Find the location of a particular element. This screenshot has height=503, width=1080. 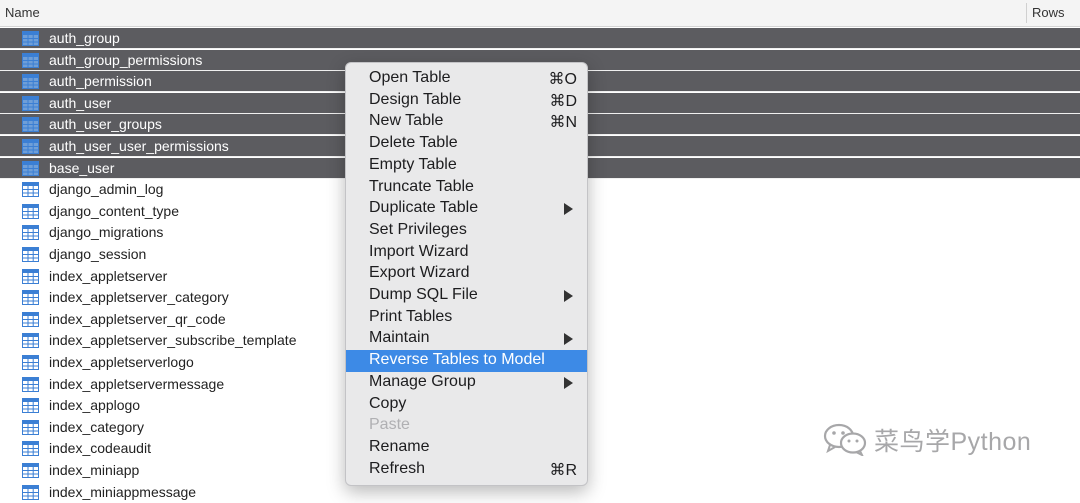

wechat-icon is located at coordinates (845, 439).